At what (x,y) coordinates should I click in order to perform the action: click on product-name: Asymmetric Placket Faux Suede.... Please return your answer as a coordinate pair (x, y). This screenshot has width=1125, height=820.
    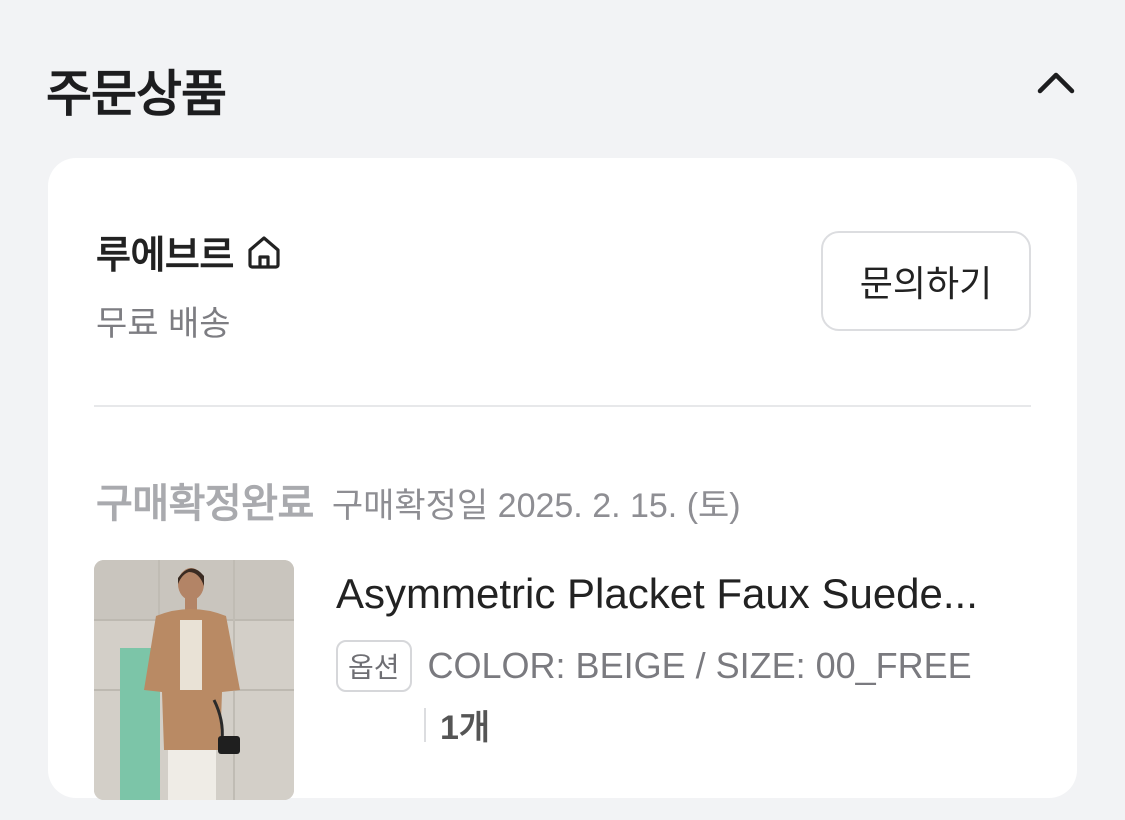
    Looking at the image, I should click on (686, 594).